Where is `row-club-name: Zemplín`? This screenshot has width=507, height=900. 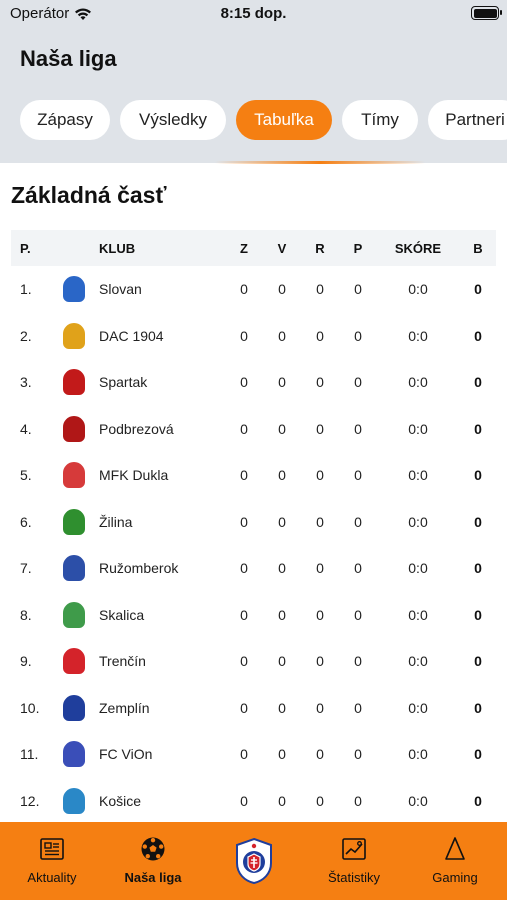
row-club-name: Zemplín is located at coordinates (124, 707).